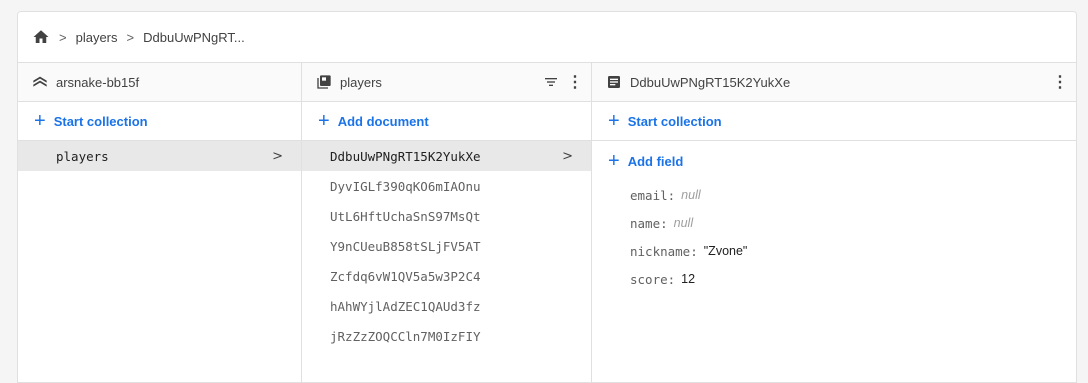  I want to click on field-row-nickname: nickname: "Zvone", so click(834, 251).